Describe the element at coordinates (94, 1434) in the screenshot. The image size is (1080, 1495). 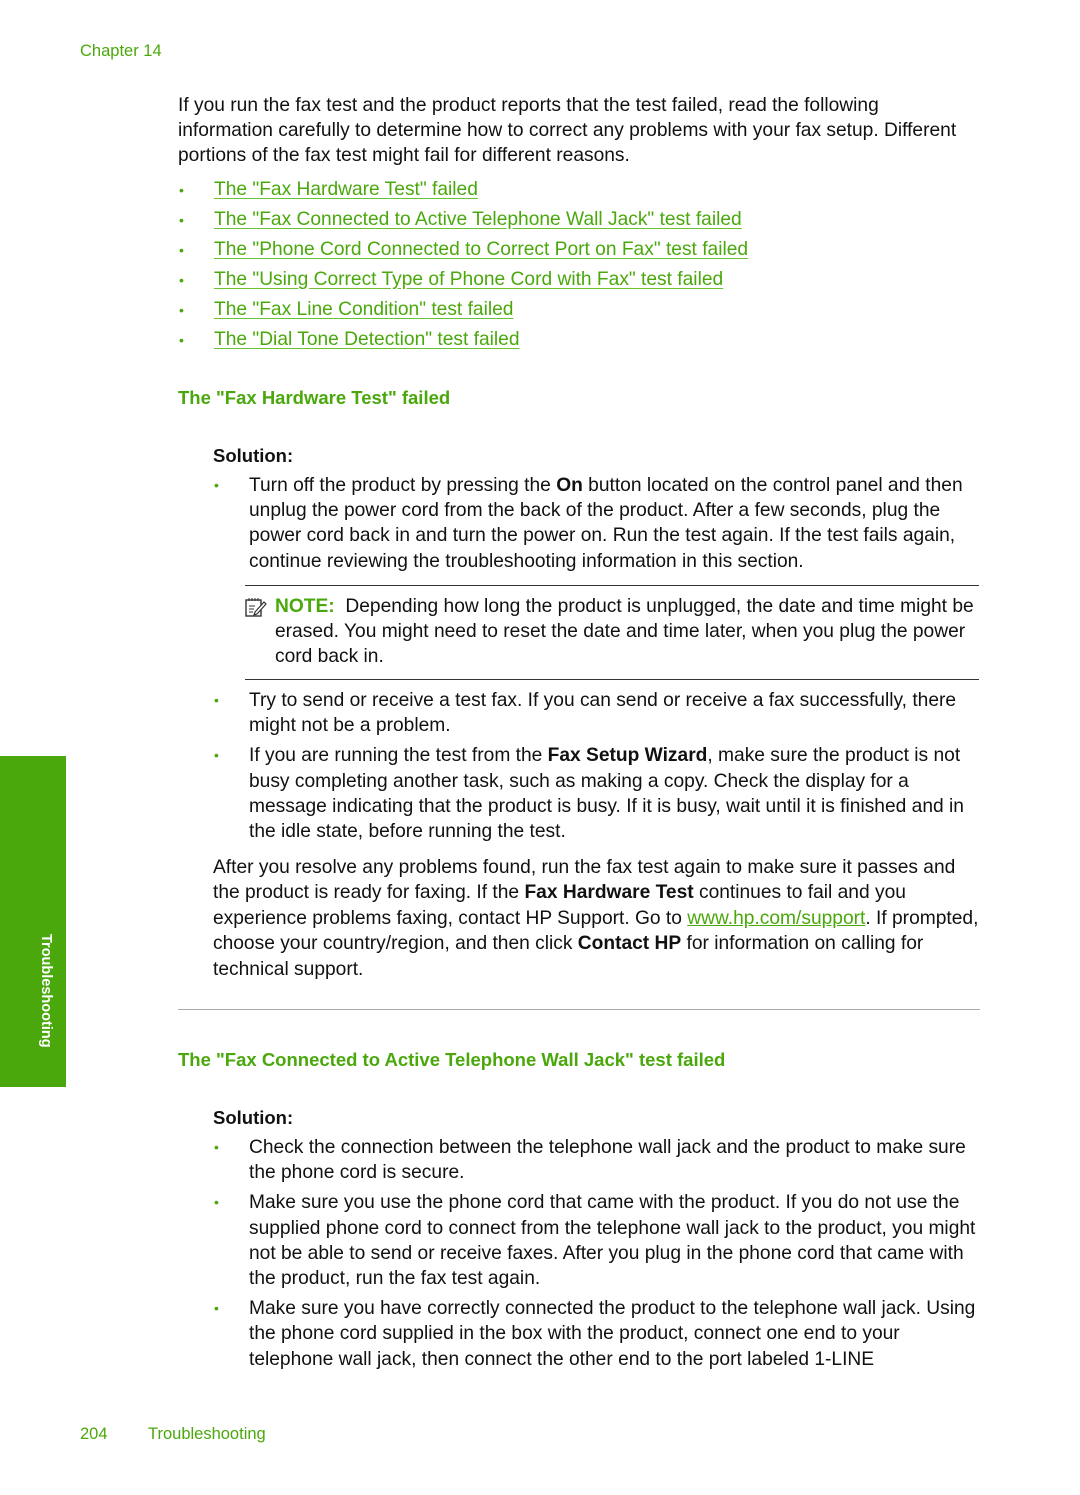
I see `page-number: 204` at that location.